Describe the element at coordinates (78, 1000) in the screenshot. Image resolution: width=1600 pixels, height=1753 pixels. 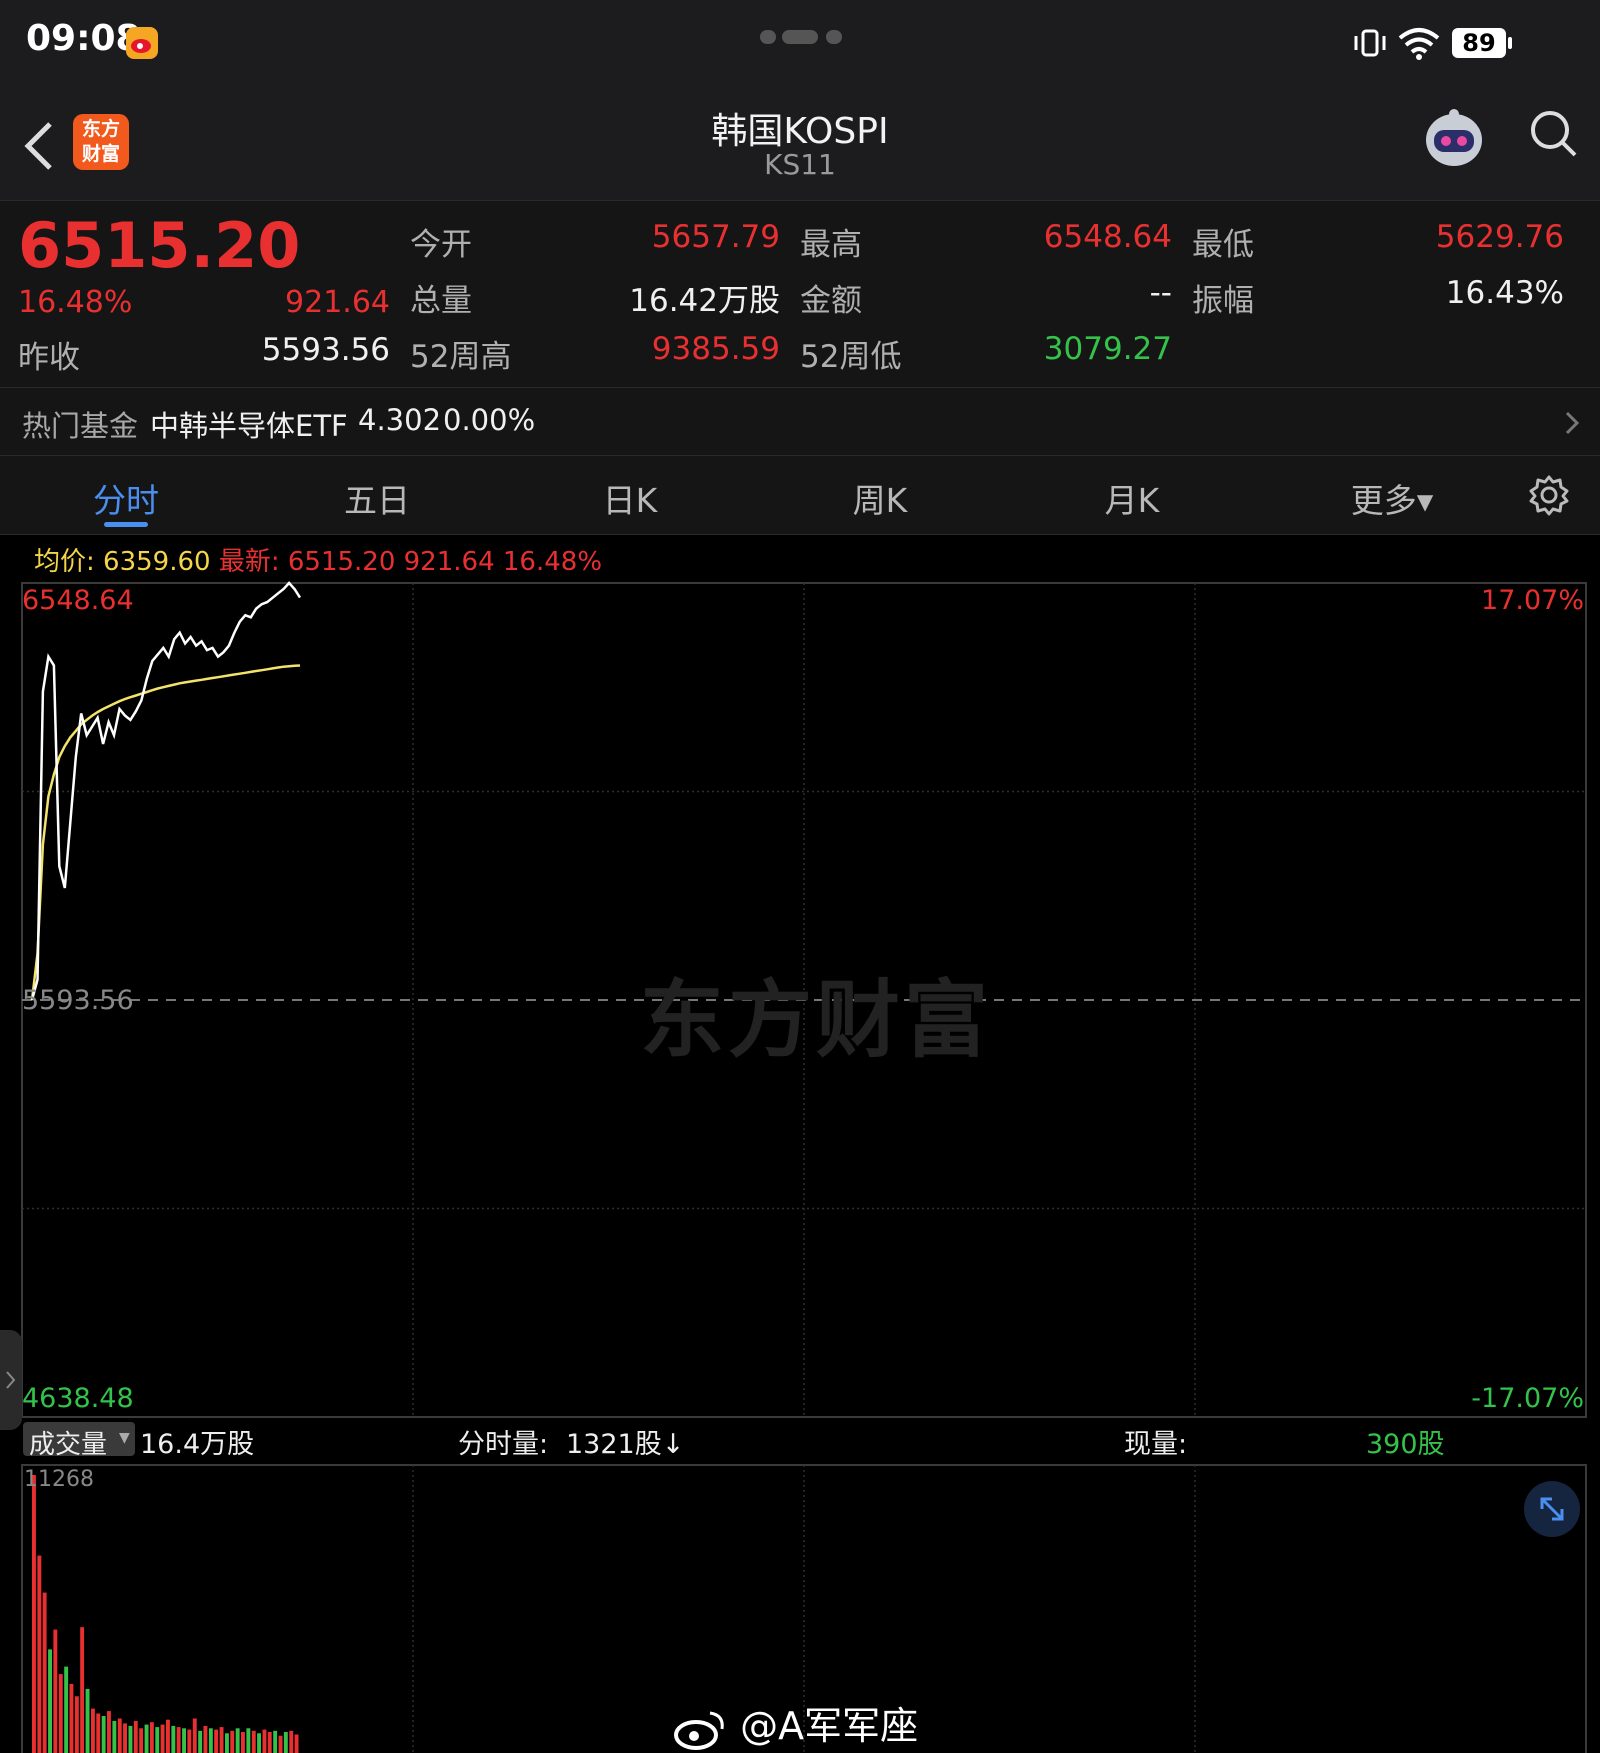
I see `axis-mid-price: 5593.56` at that location.